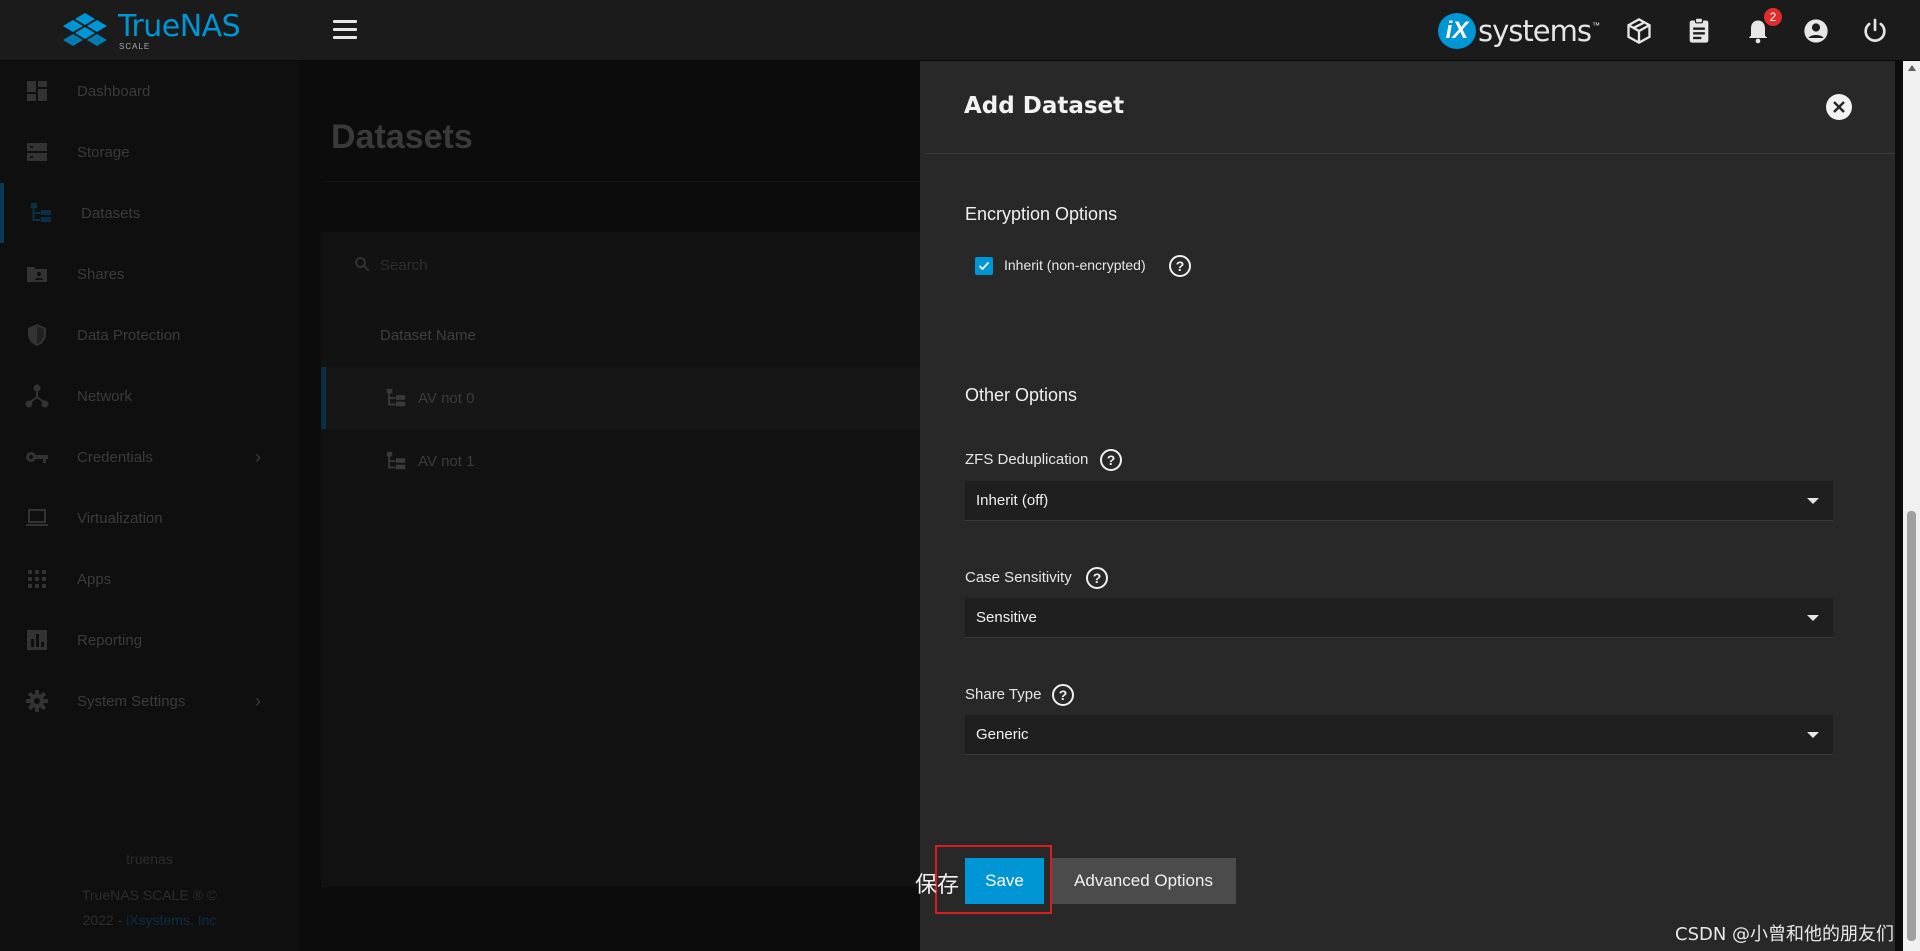 The width and height of the screenshot is (1920, 951). I want to click on checkmark-icon, so click(984, 266).